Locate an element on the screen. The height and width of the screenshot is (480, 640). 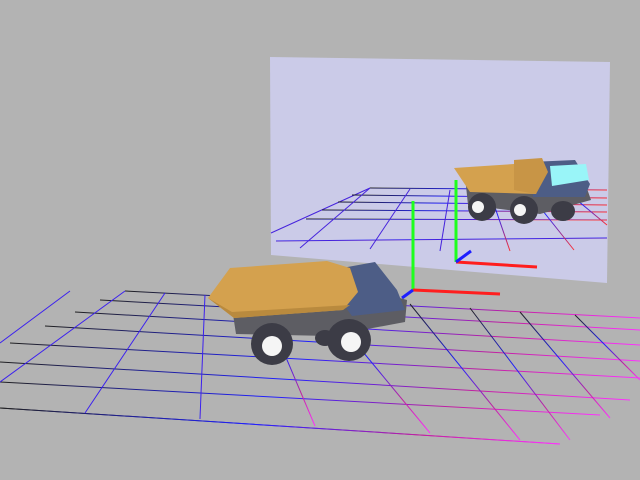
dump-truck-model is located at coordinates (307, 313).